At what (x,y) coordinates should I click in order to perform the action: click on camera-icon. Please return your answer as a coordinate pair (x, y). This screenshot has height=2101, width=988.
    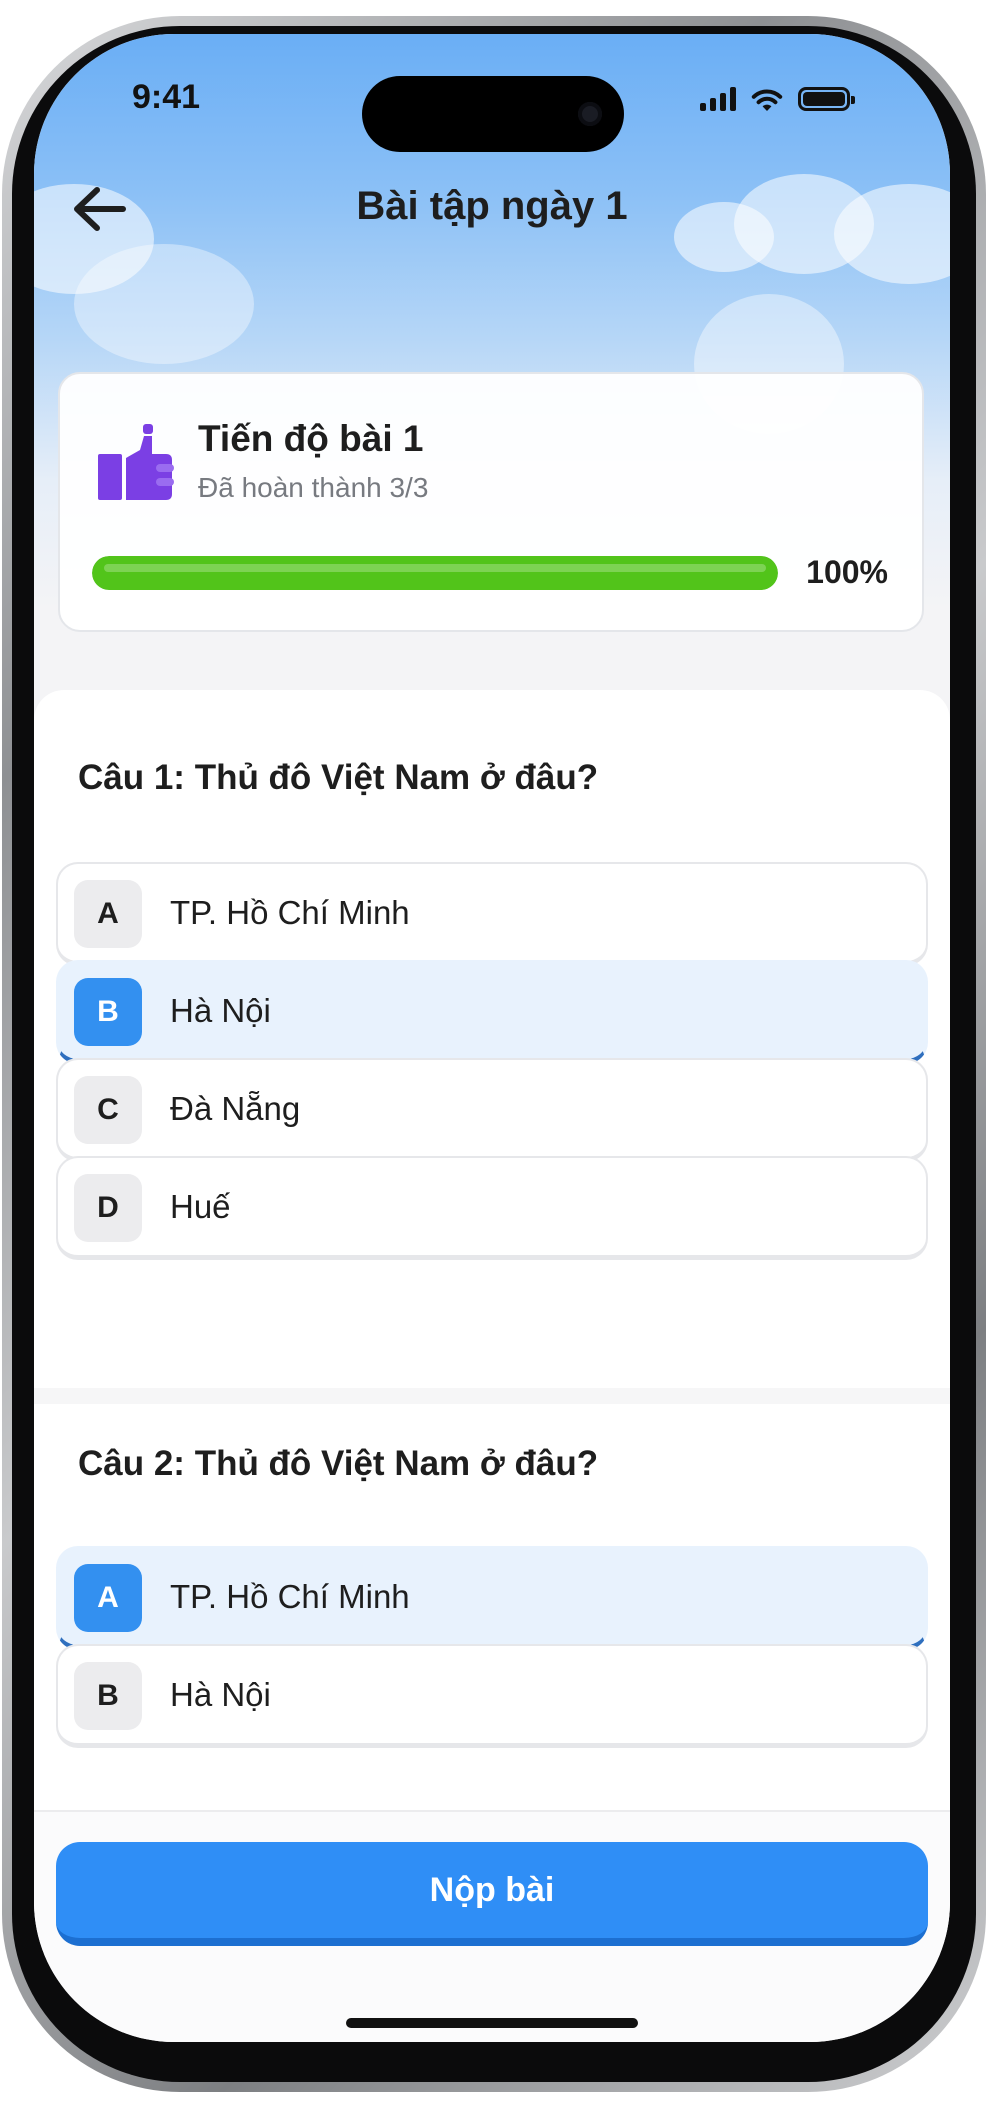
    Looking at the image, I should click on (590, 114).